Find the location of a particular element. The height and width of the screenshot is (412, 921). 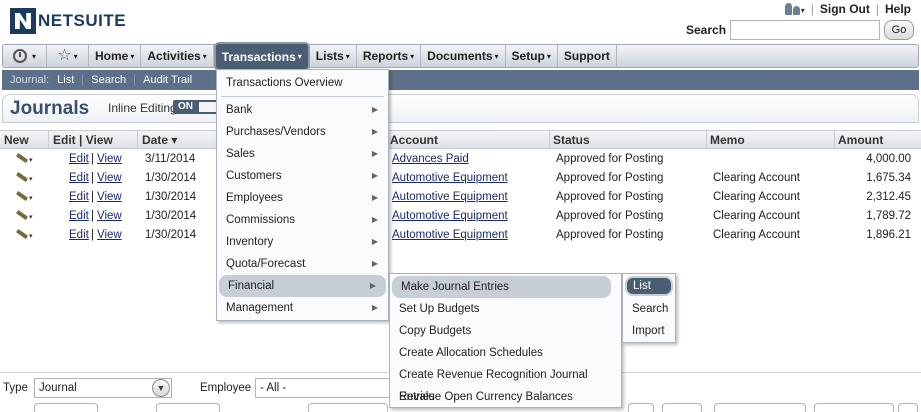

col-new: New is located at coordinates (16, 140).